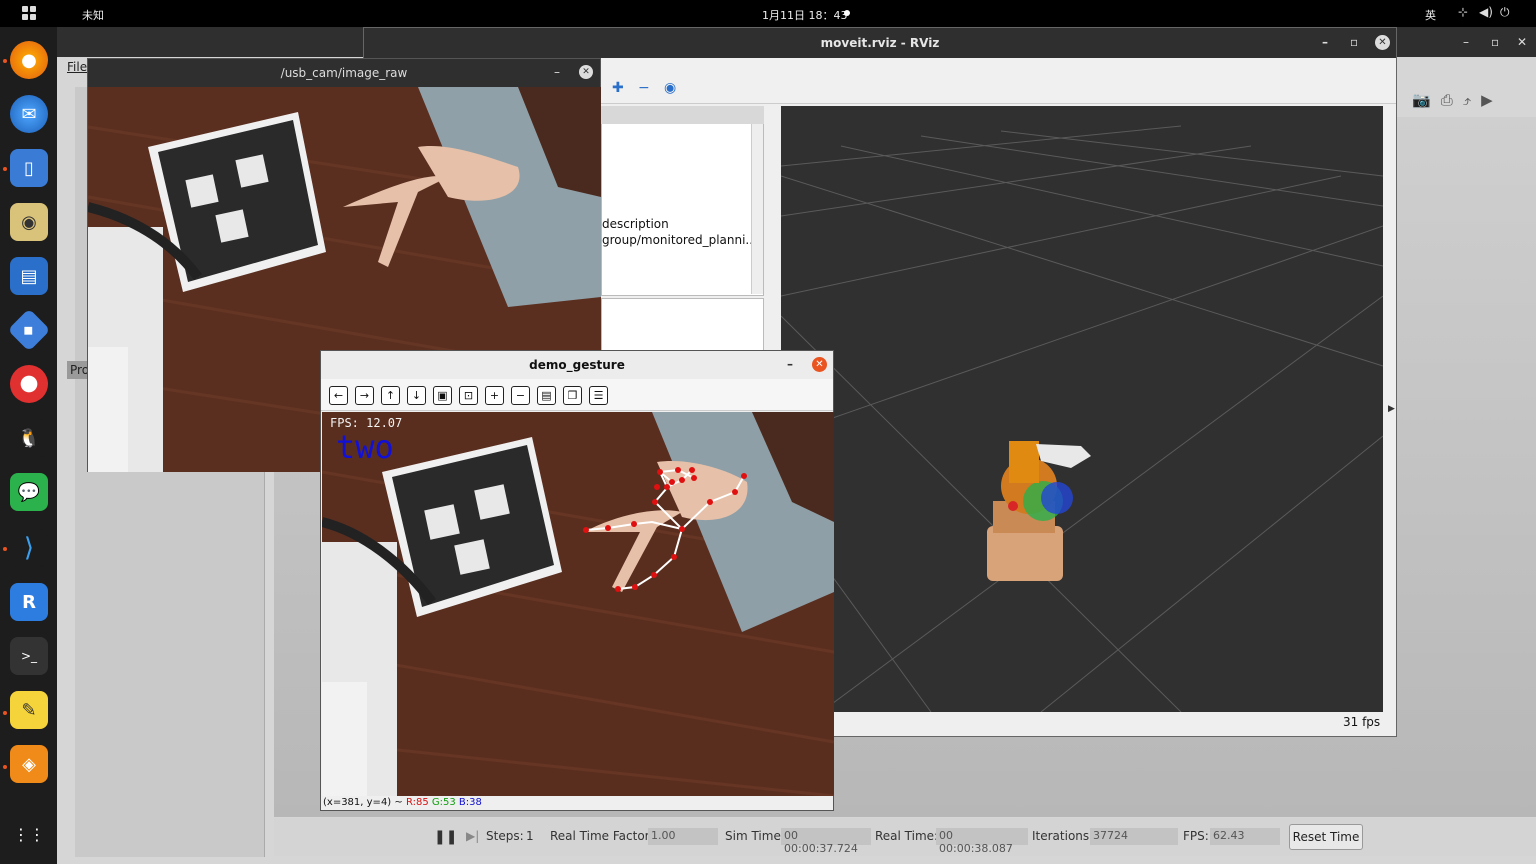  What do you see at coordinates (1492, 100) in the screenshot?
I see `video-icon: ▶` at bounding box center [1492, 100].